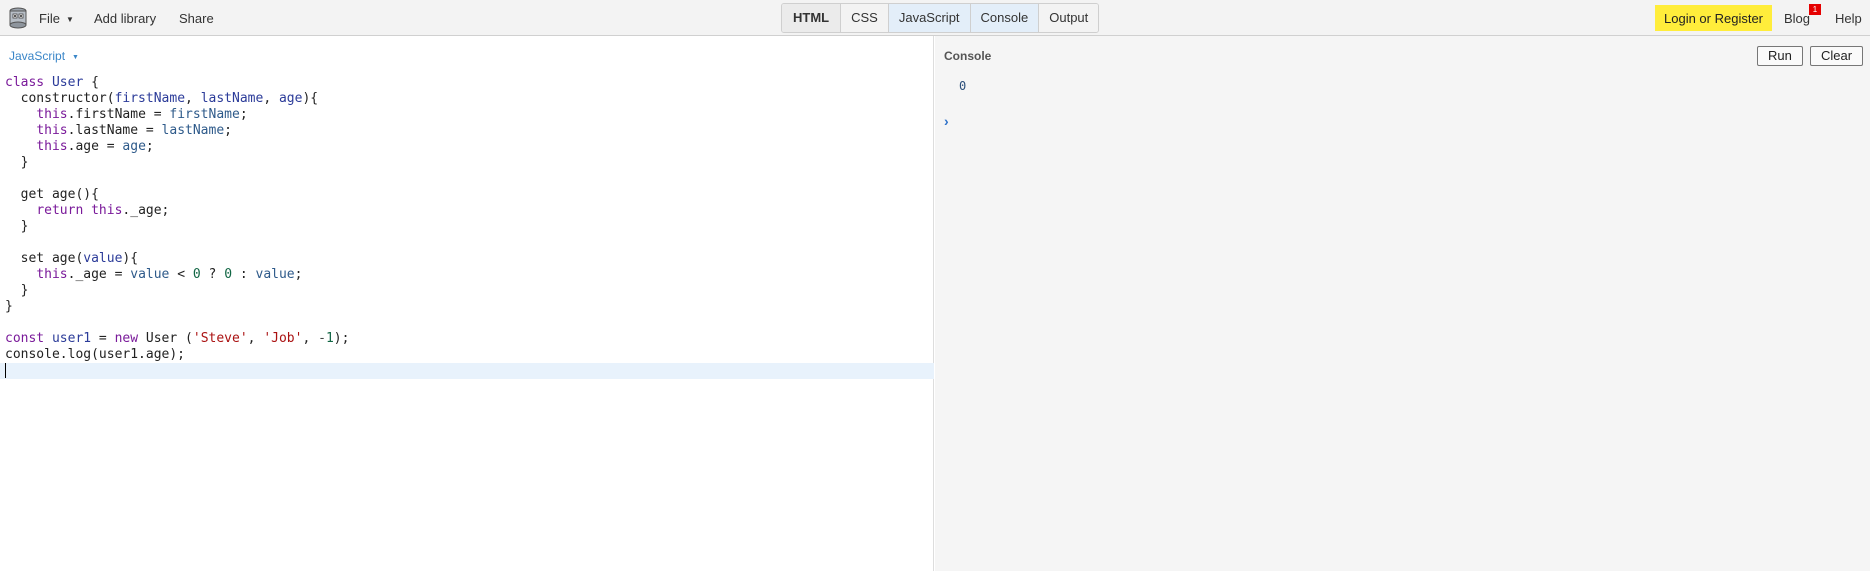  I want to click on code-token: User, so click(67, 82).